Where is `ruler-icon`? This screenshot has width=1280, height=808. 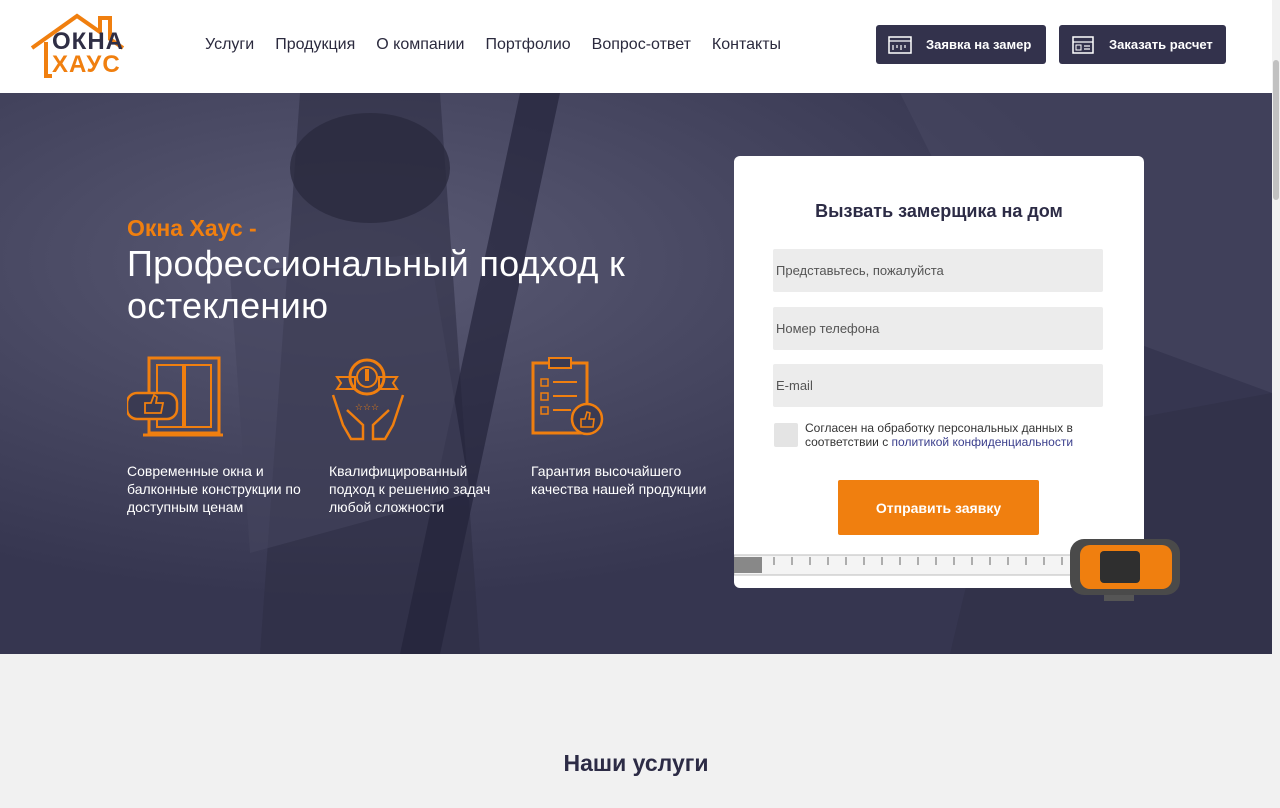
ruler-icon is located at coordinates (900, 44).